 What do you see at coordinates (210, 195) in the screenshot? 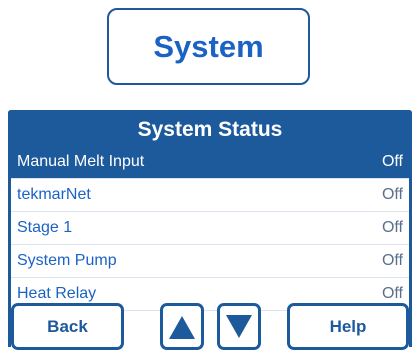
I see `list-item-tekmarnet: tekmarNet Off` at bounding box center [210, 195].